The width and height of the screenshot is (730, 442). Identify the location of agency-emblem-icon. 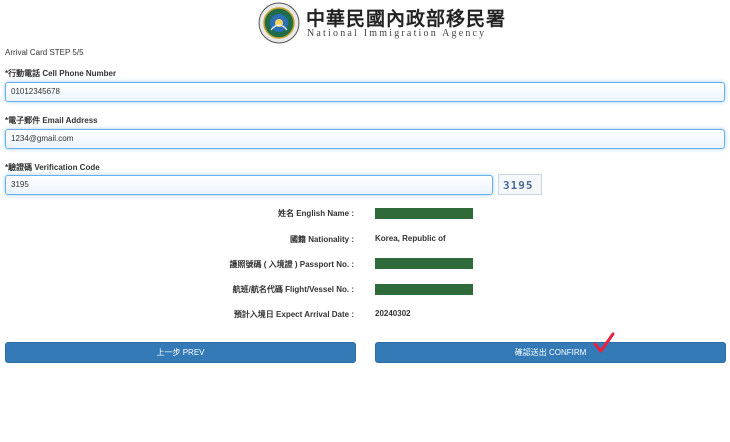
(279, 23).